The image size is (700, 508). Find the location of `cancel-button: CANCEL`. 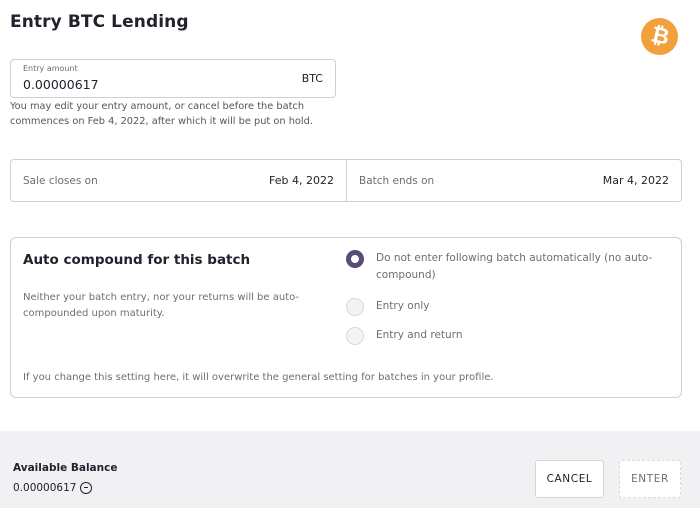

cancel-button: CANCEL is located at coordinates (569, 479).